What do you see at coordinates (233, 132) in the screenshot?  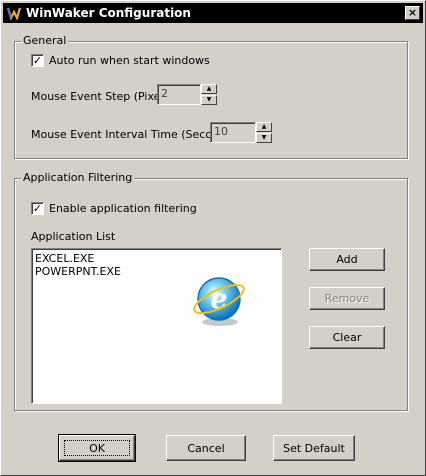 I see `mouse-interval-input: 10` at bounding box center [233, 132].